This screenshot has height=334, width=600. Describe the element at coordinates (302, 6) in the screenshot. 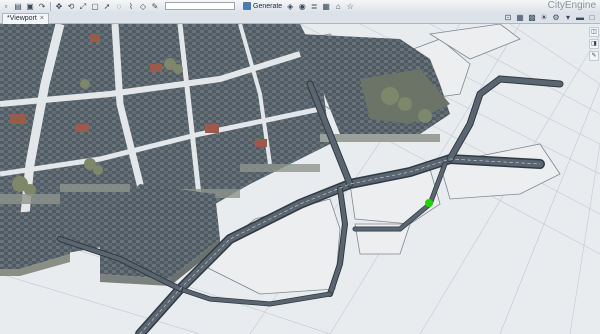

I see `cleanup-icon: ◉` at that location.